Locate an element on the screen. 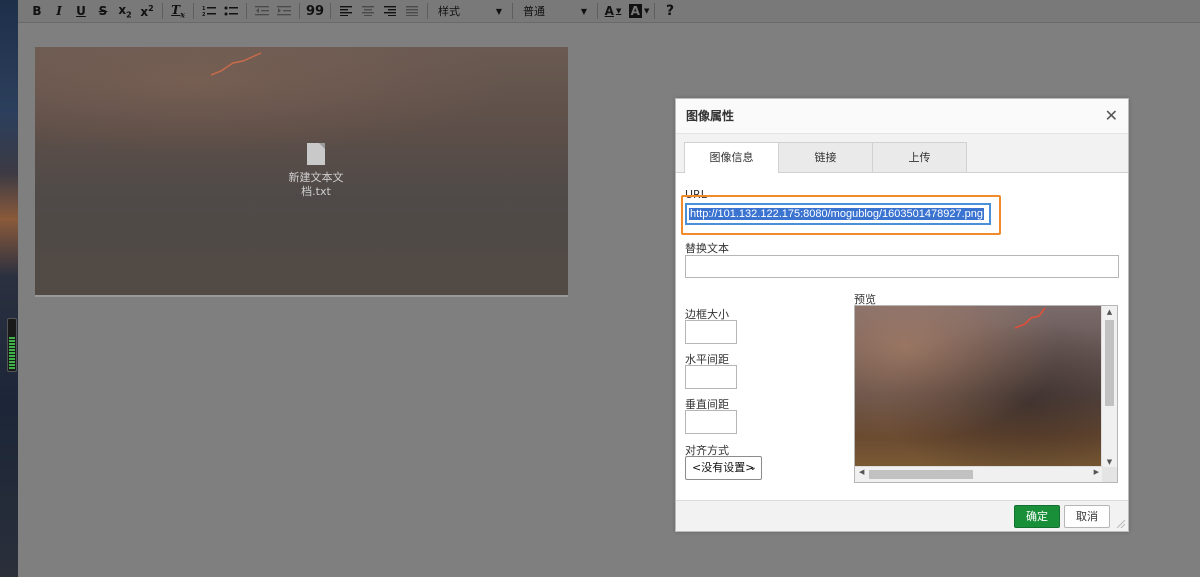 The height and width of the screenshot is (577, 1200). close-icon: ✕ is located at coordinates (1111, 116).